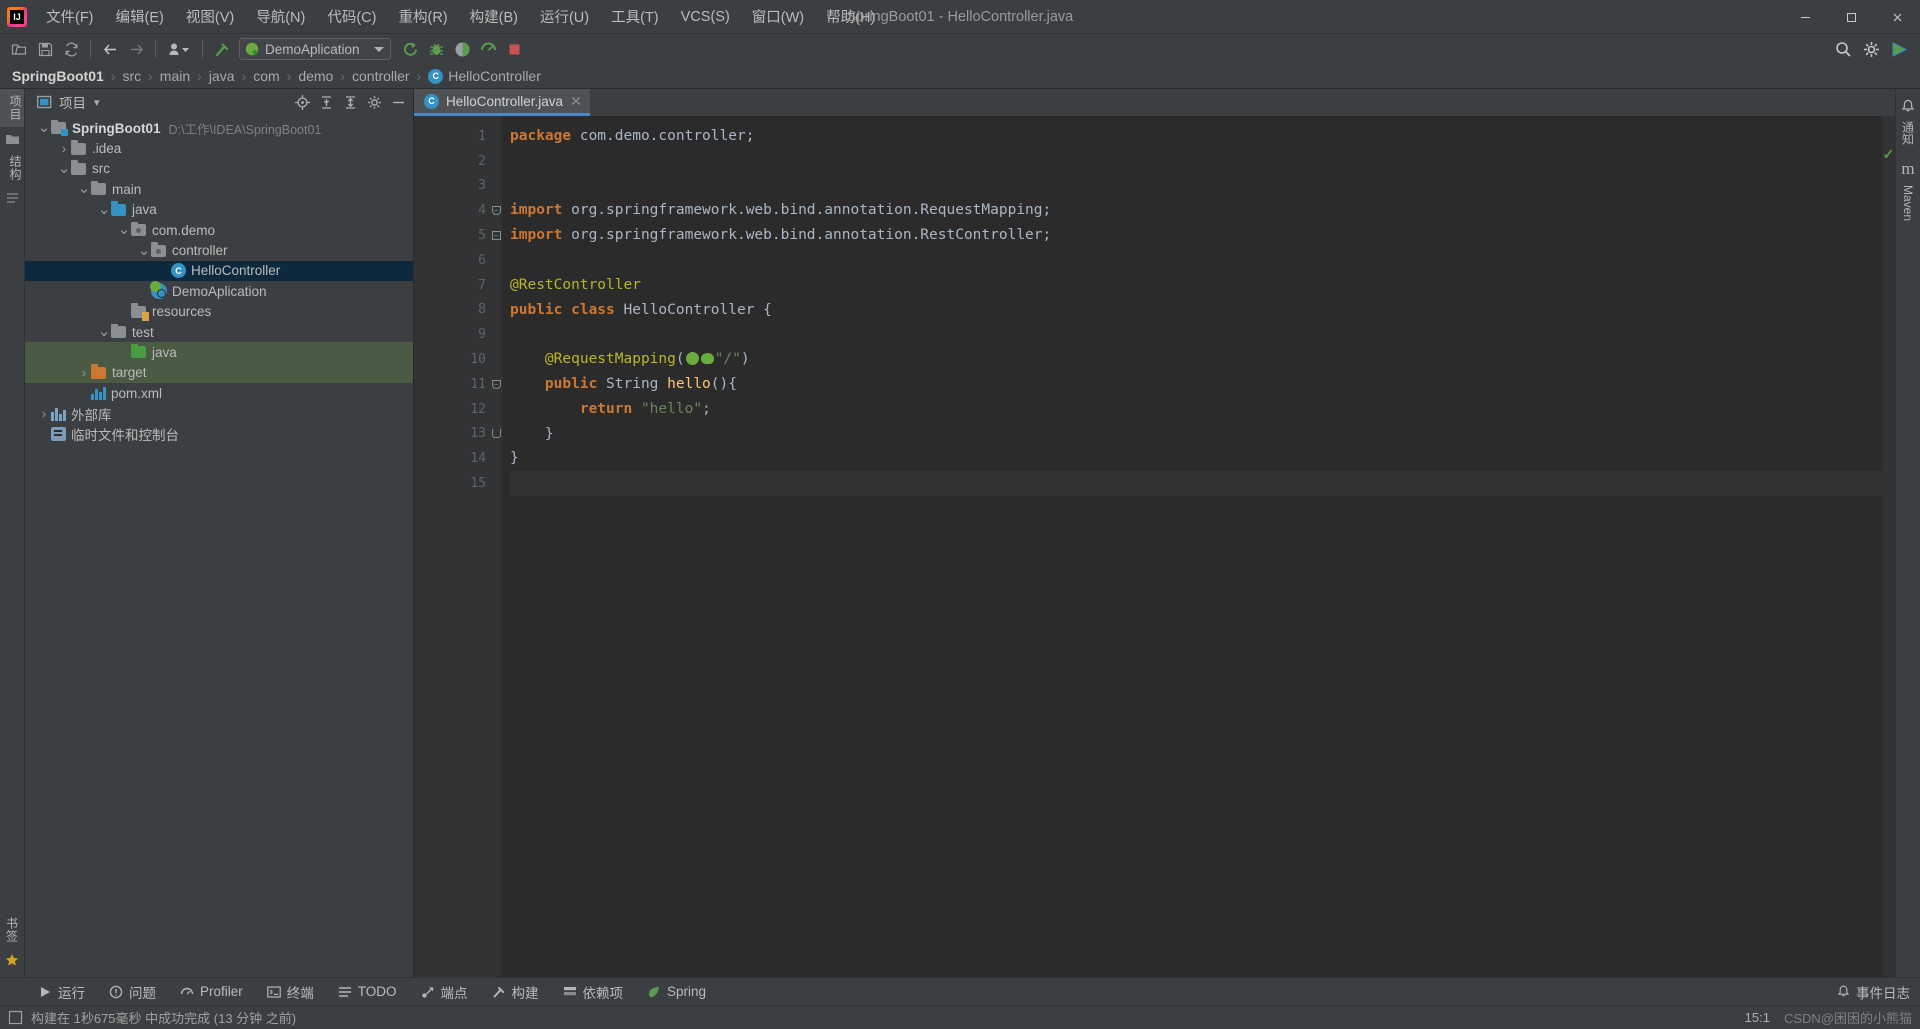 The height and width of the screenshot is (1029, 1920). I want to click on line-number: 7, so click(452, 285).